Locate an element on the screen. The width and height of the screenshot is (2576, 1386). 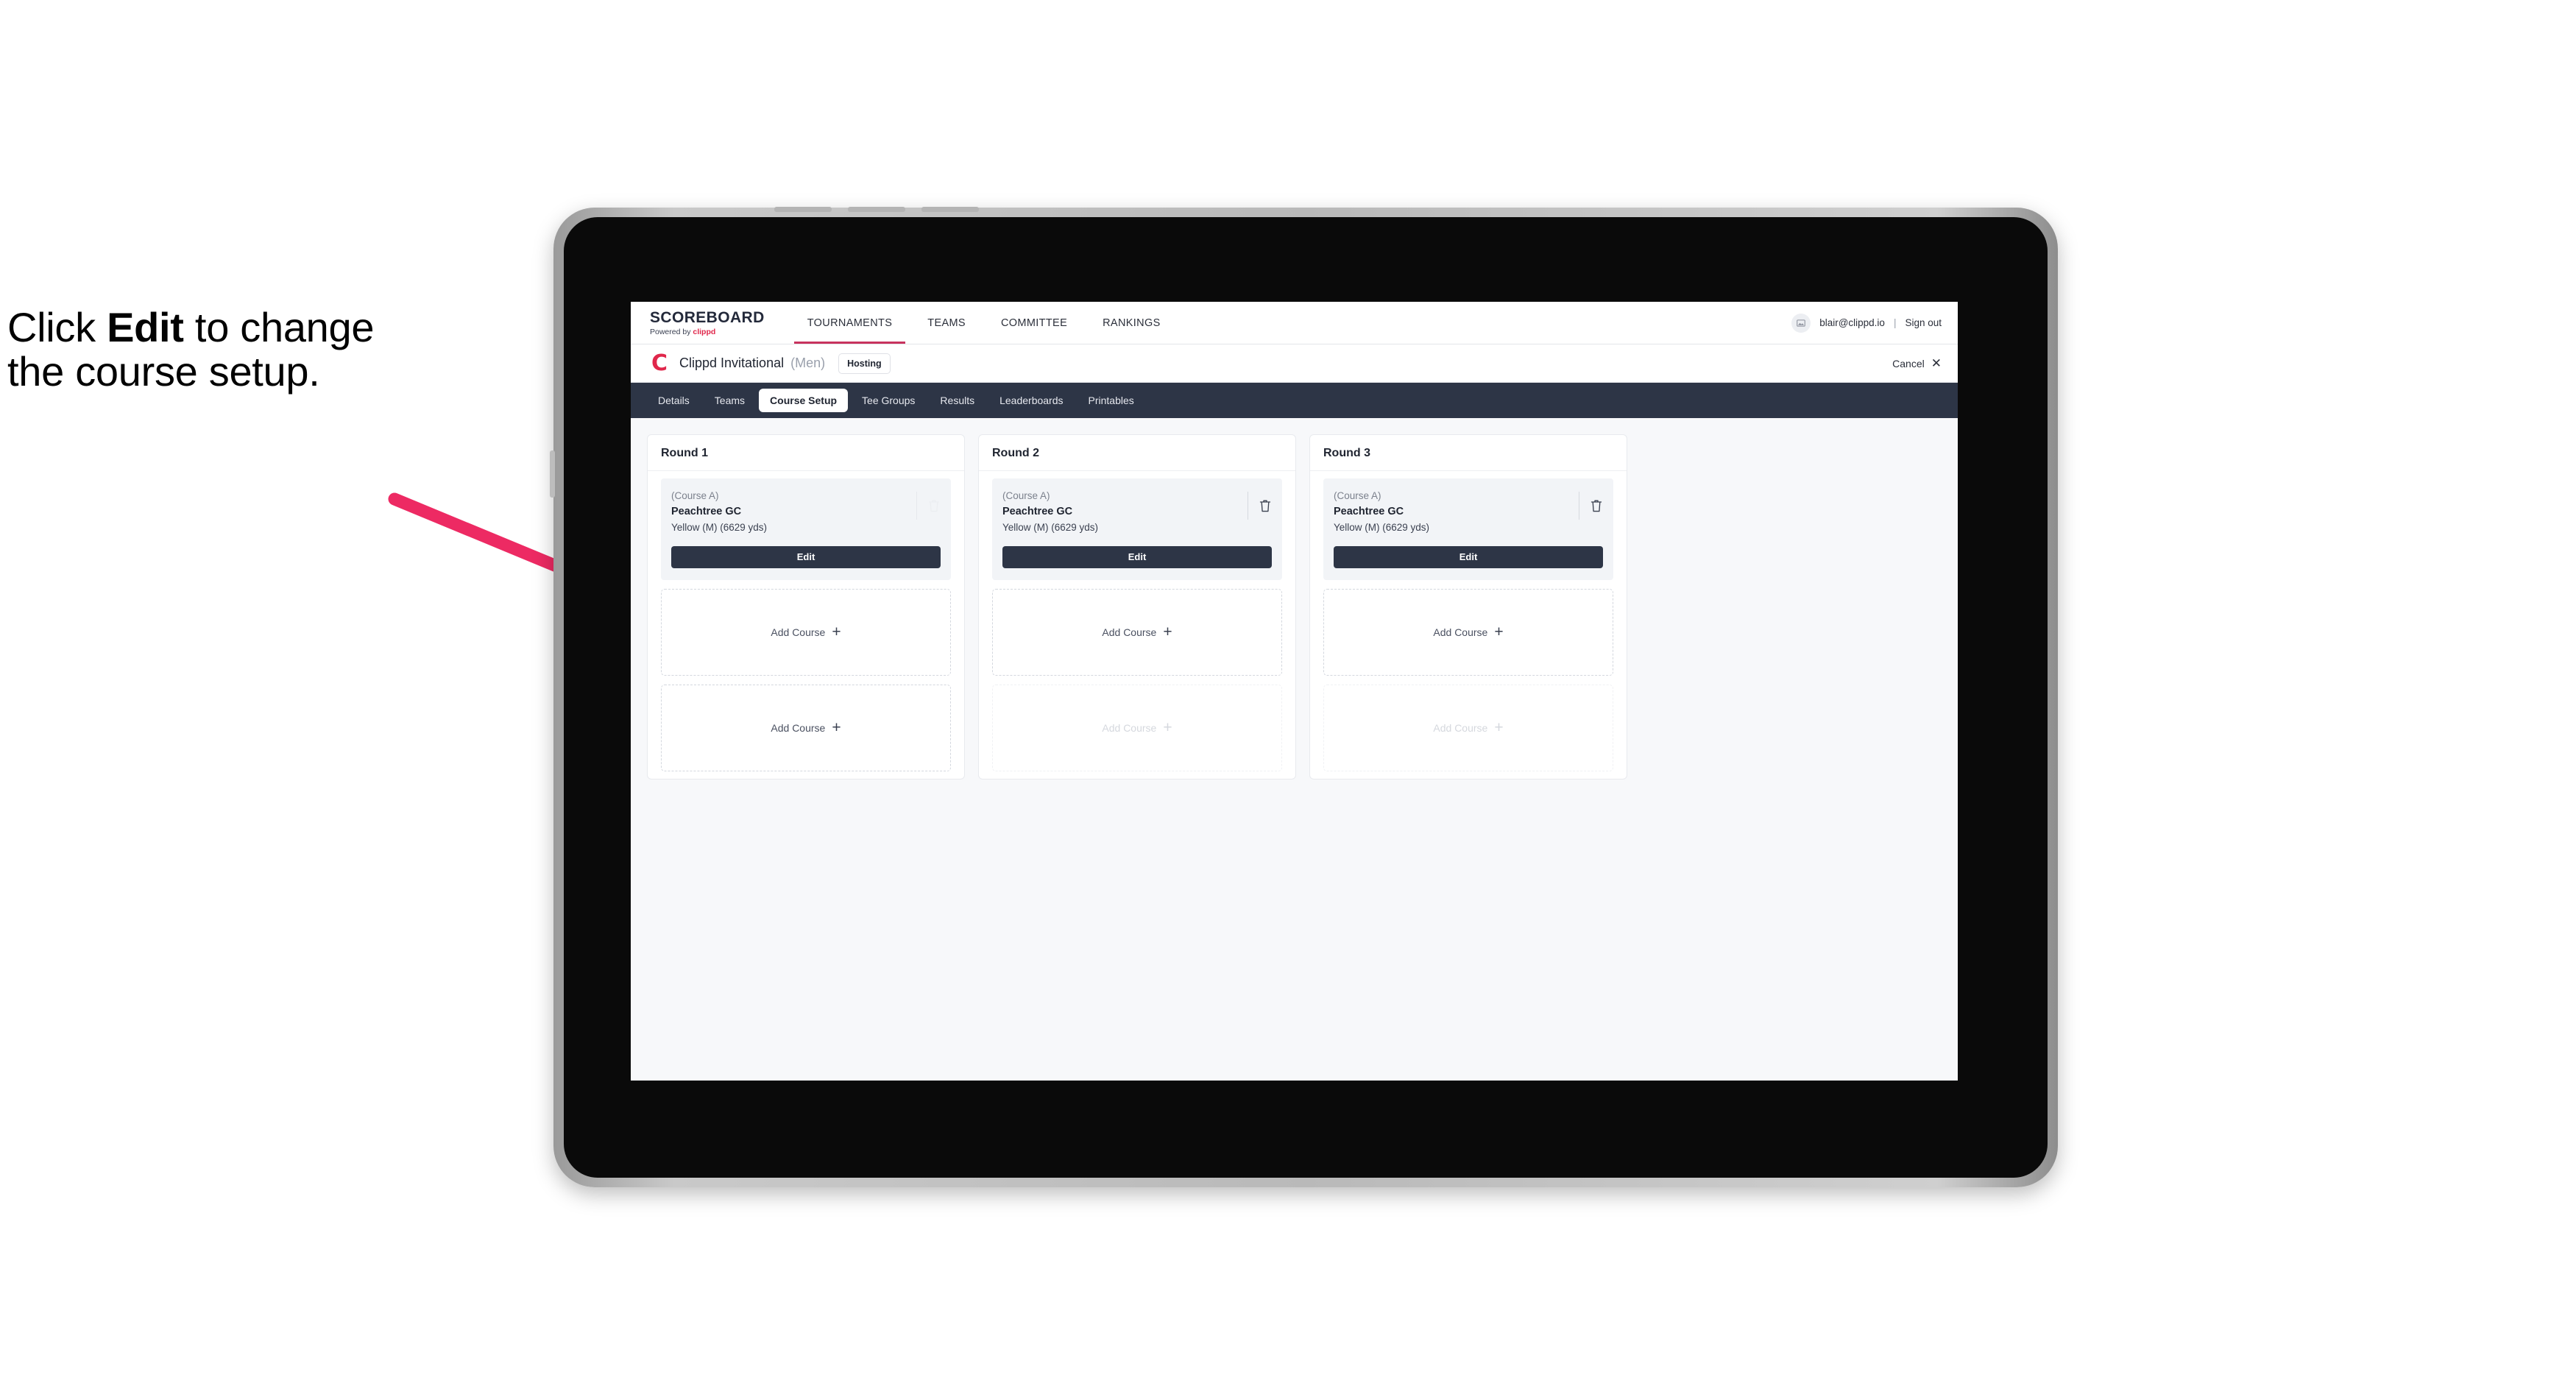
nav-item-committee: COMMITTEE is located at coordinates (1034, 323).